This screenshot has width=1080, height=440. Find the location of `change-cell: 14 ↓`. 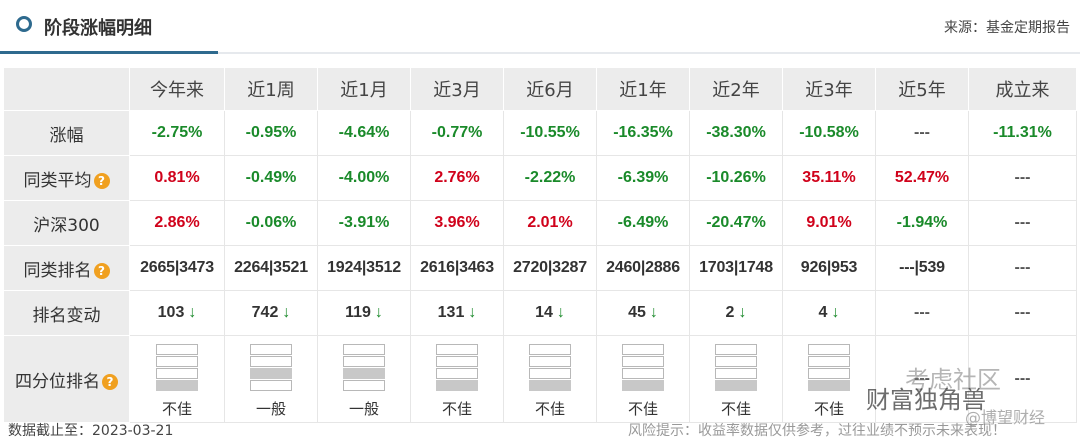

change-cell: 14 ↓ is located at coordinates (550, 313).